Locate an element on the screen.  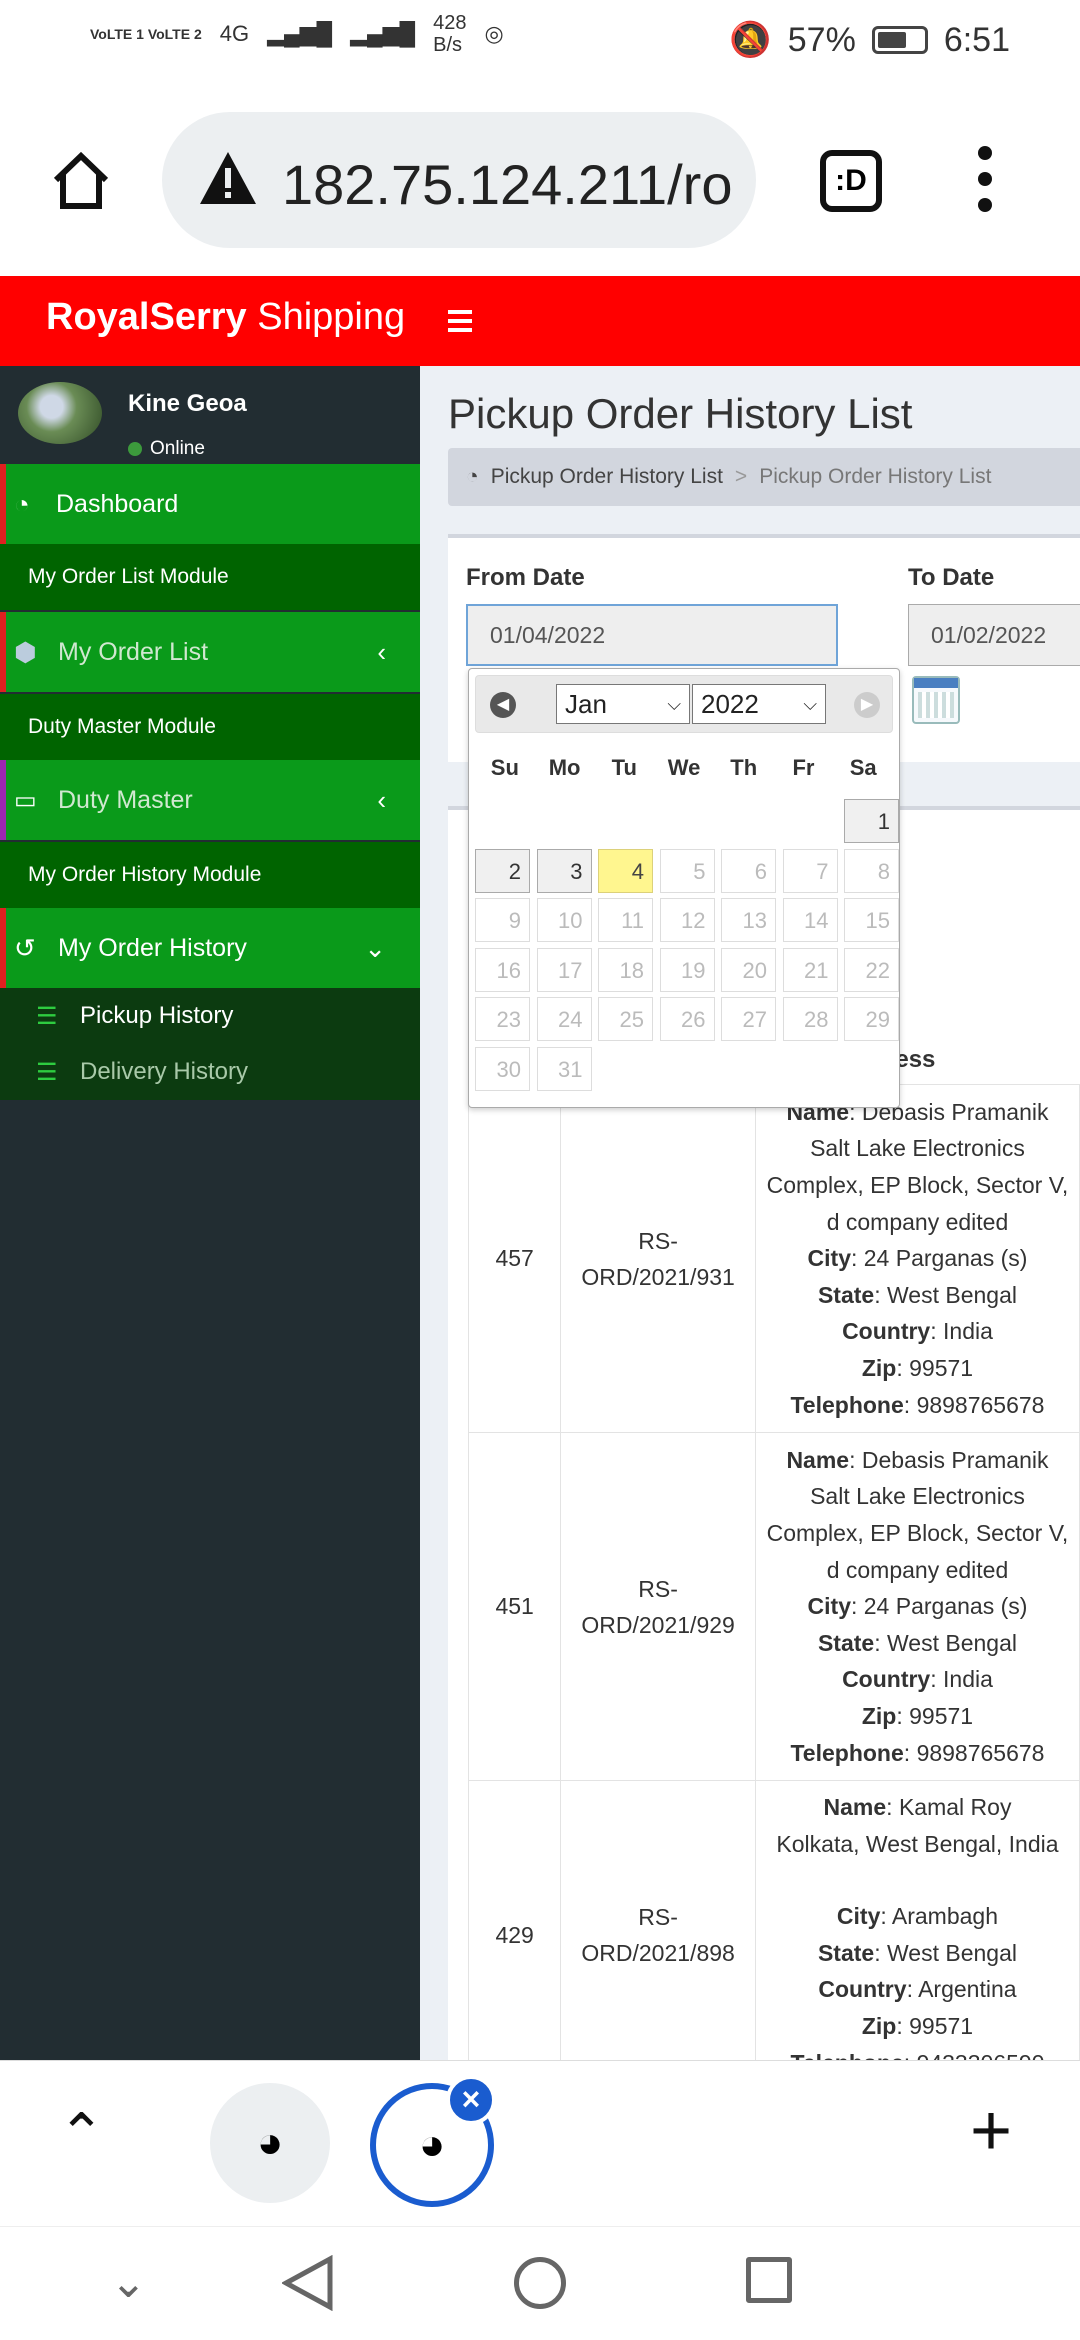
sidebar-section-duty-module: Duty Master Module is located at coordinates (210, 727).